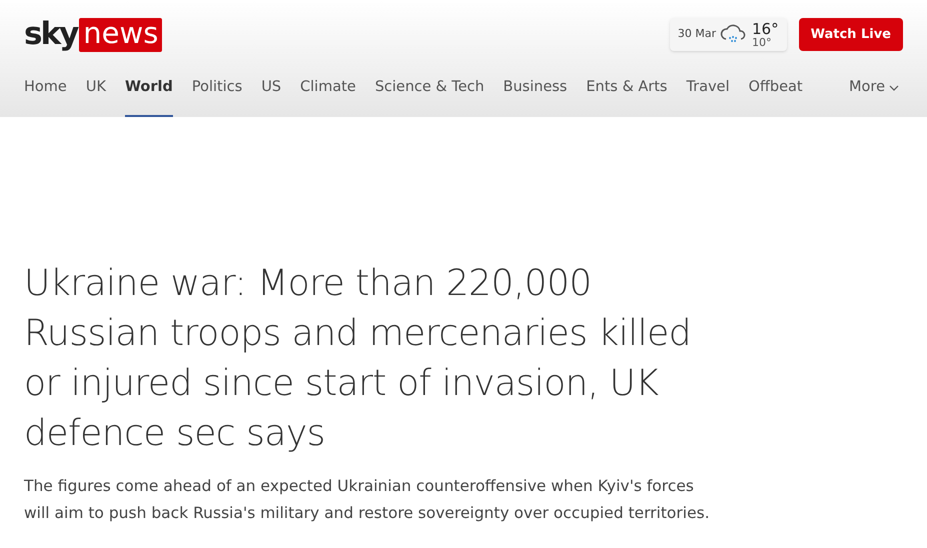 The height and width of the screenshot is (548, 927). Describe the element at coordinates (271, 87) in the screenshot. I see `nav-tab: US` at that location.